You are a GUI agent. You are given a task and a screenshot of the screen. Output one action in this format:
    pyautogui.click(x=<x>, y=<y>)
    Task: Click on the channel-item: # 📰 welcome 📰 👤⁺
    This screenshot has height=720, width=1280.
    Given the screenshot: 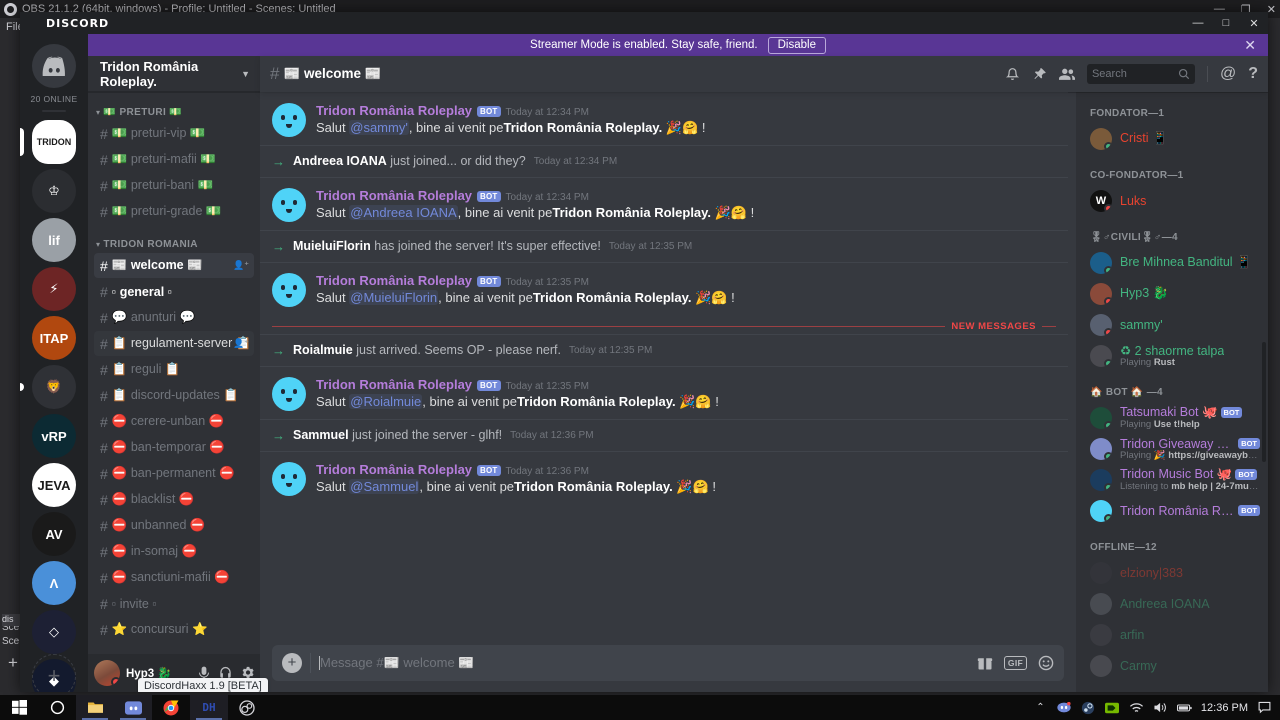 What is the action you would take?
    pyautogui.click(x=174, y=265)
    